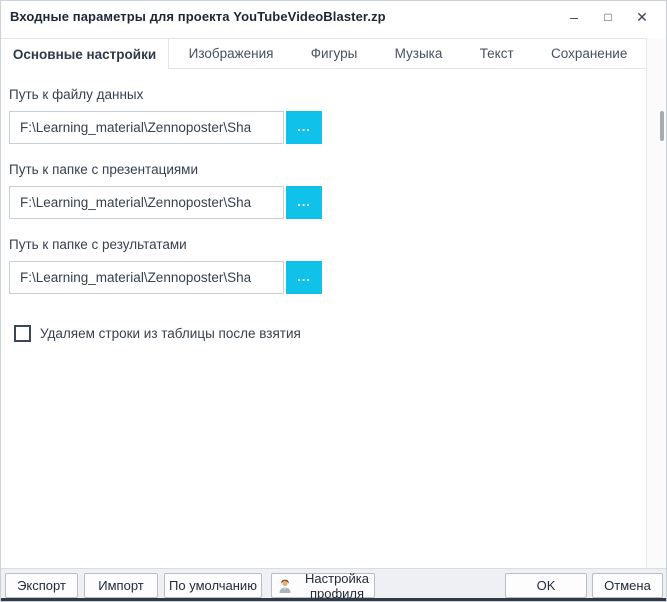 This screenshot has height=602, width=667. I want to click on import-button: Импорт, so click(121, 585).